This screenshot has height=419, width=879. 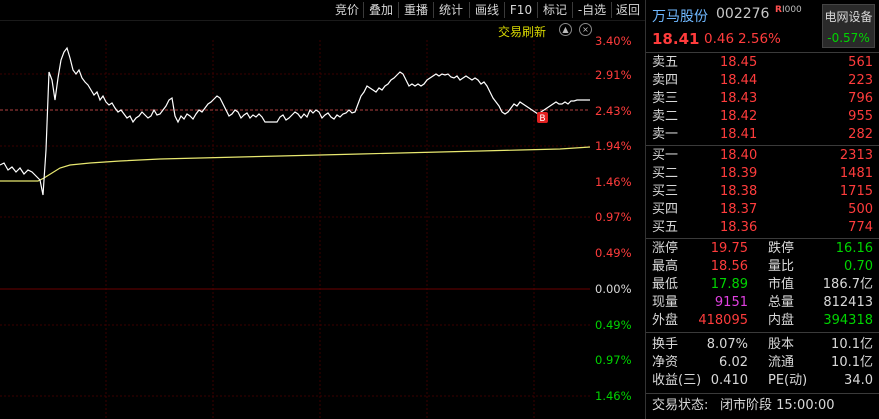 What do you see at coordinates (665, 134) in the screenshot?
I see `ask-label: 卖一` at bounding box center [665, 134].